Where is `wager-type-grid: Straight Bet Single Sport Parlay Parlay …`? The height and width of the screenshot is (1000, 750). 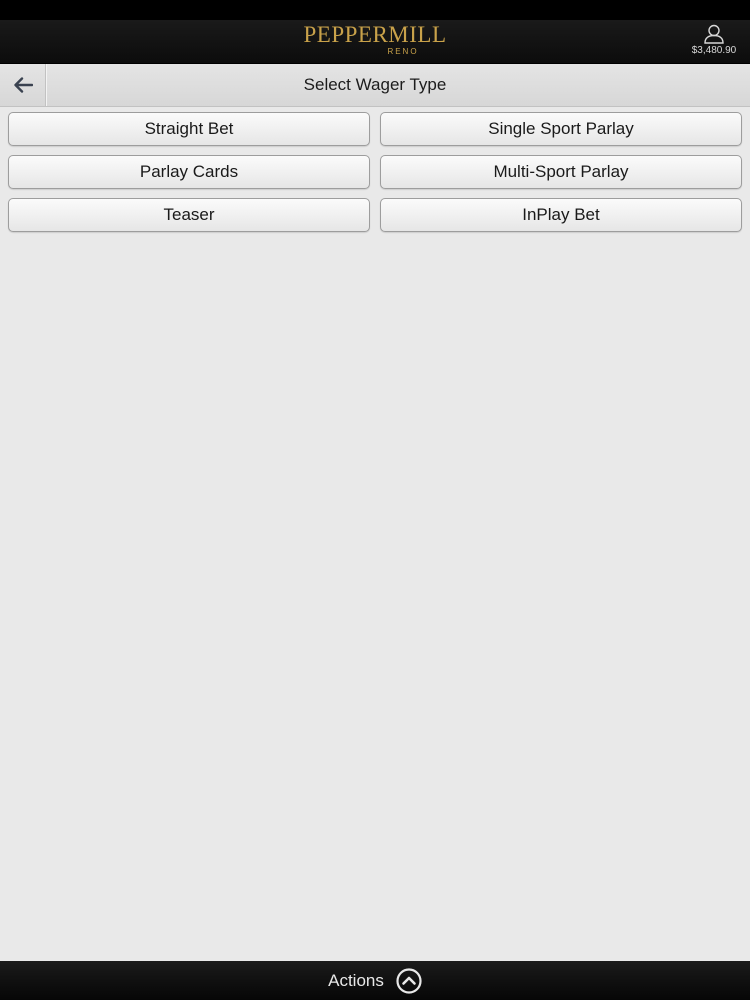 wager-type-grid: Straight Bet Single Sport Parlay Parlay … is located at coordinates (375, 172).